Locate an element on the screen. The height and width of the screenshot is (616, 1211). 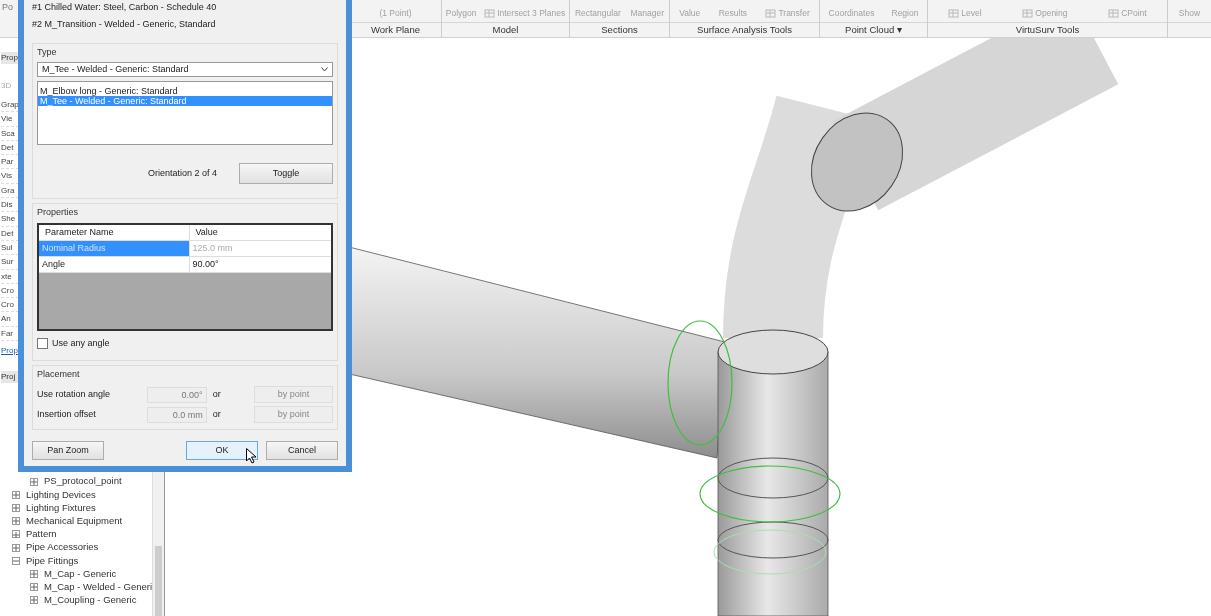
ribbon-tool: (1 Point) is located at coordinates (395, 13).